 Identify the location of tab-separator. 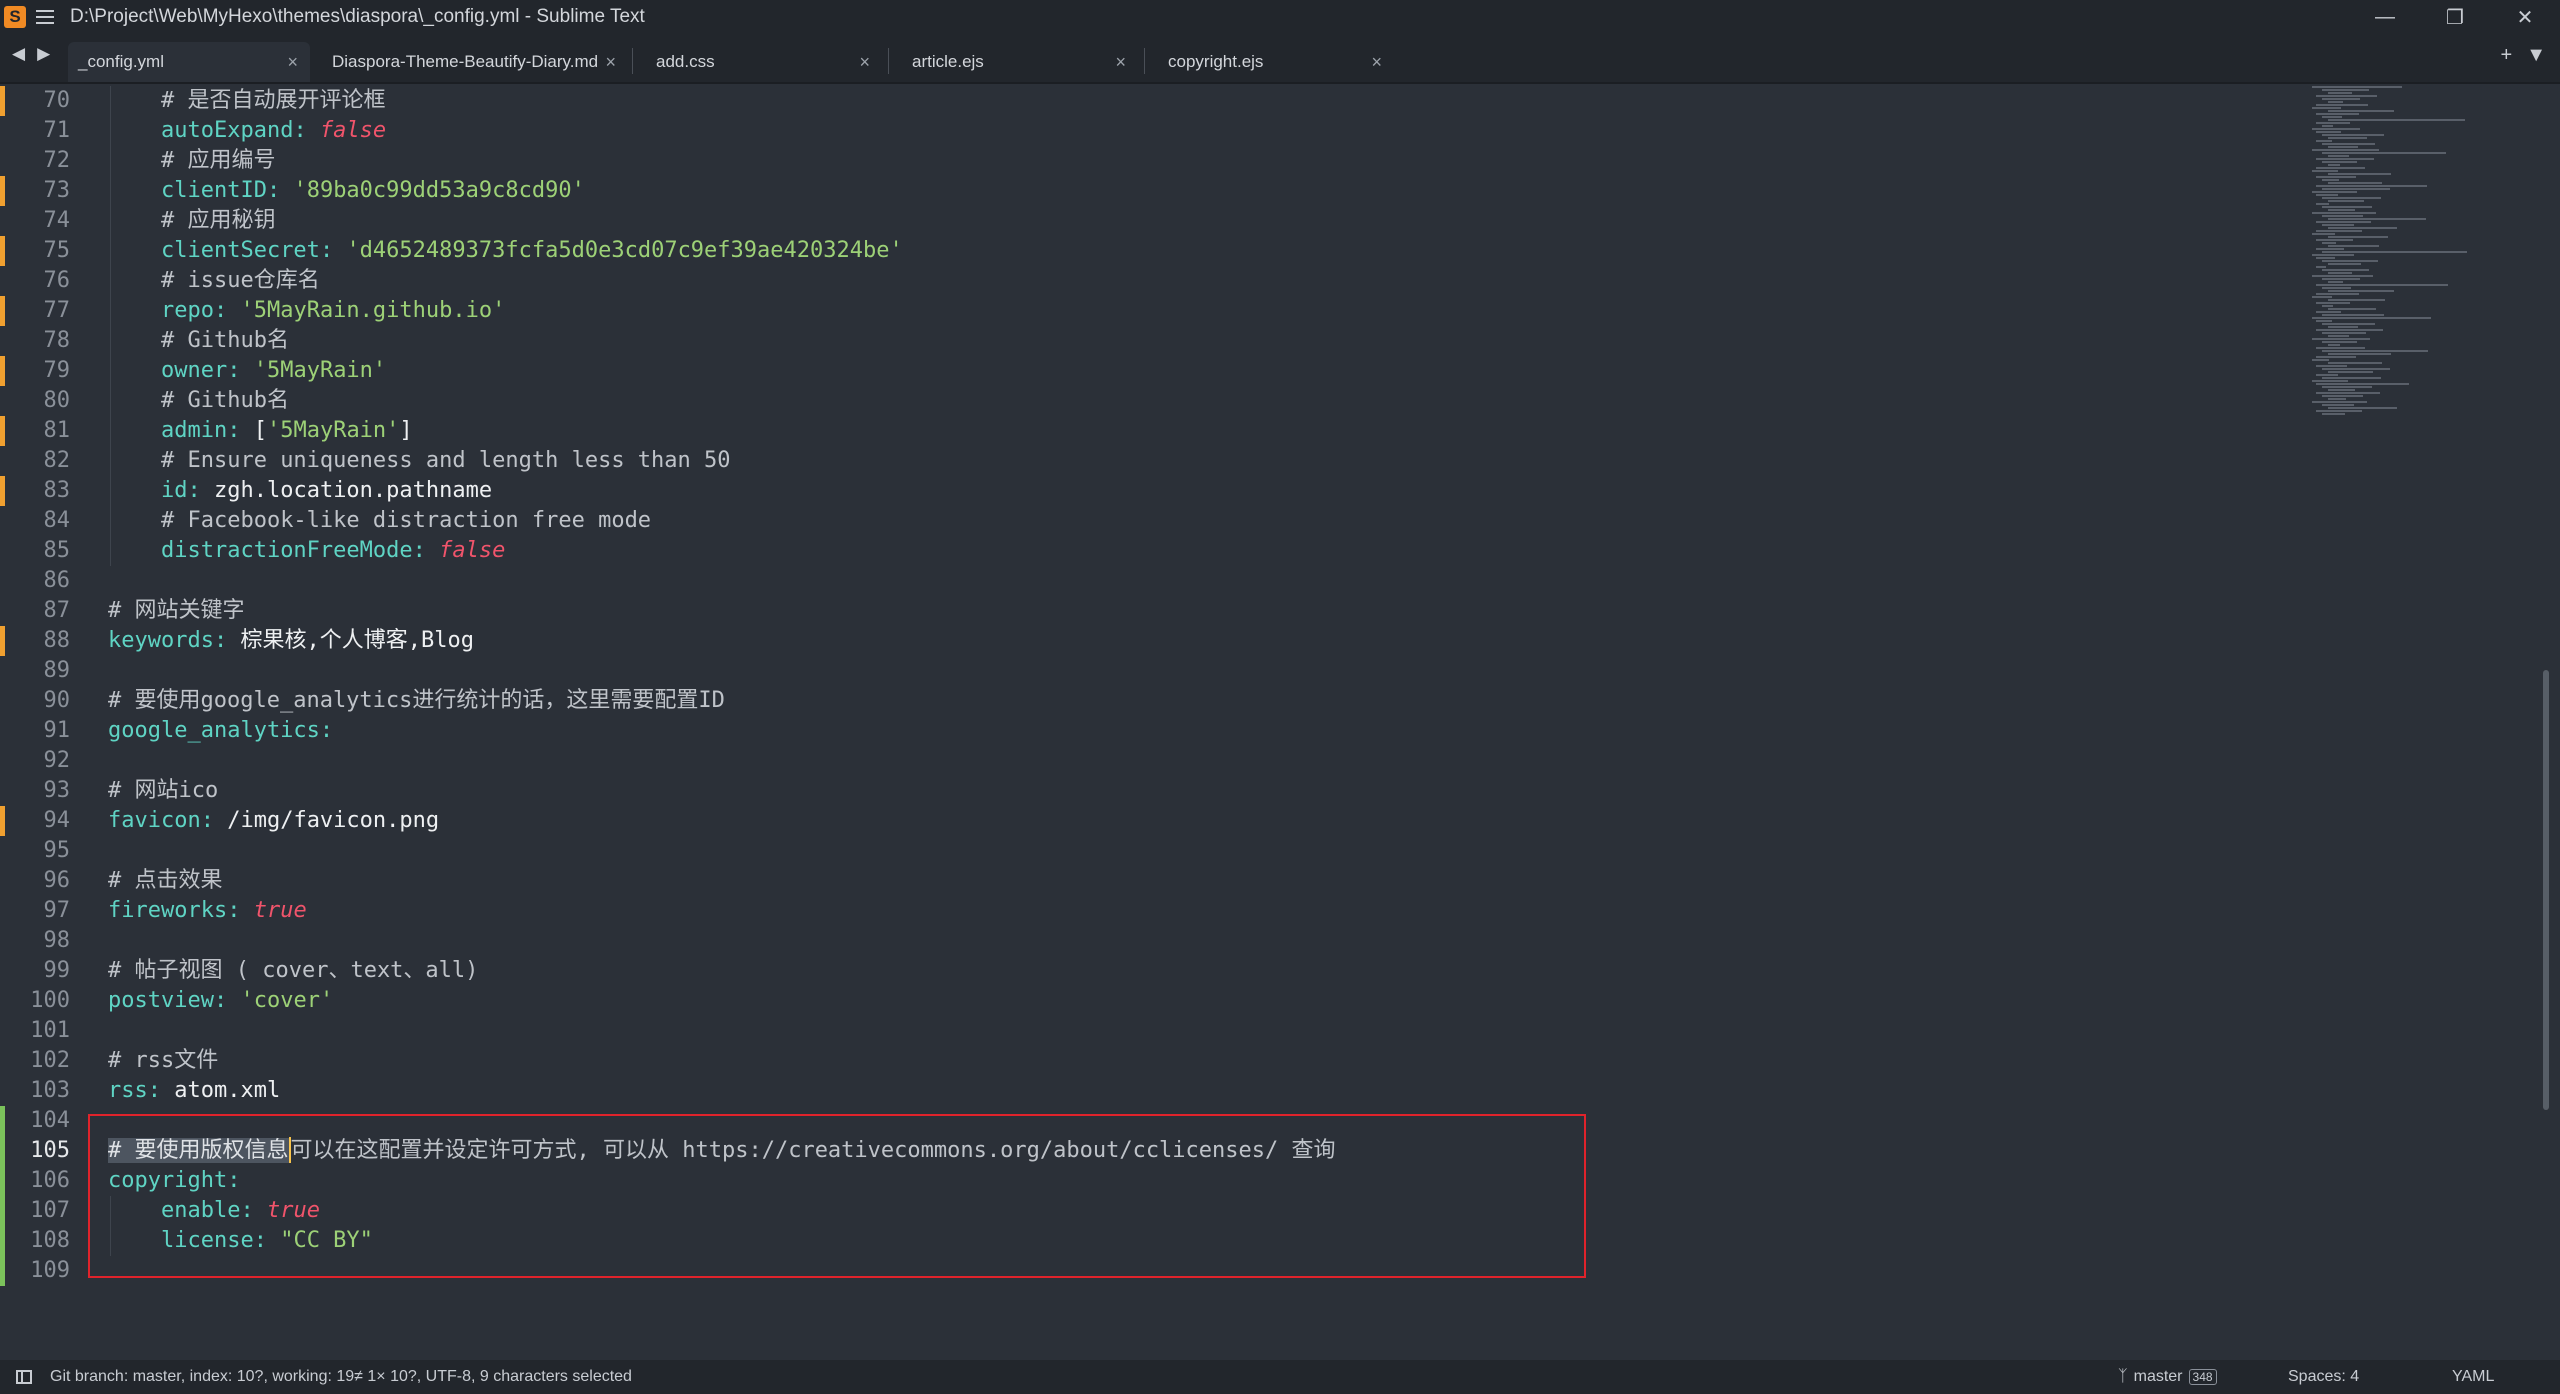
(632, 61).